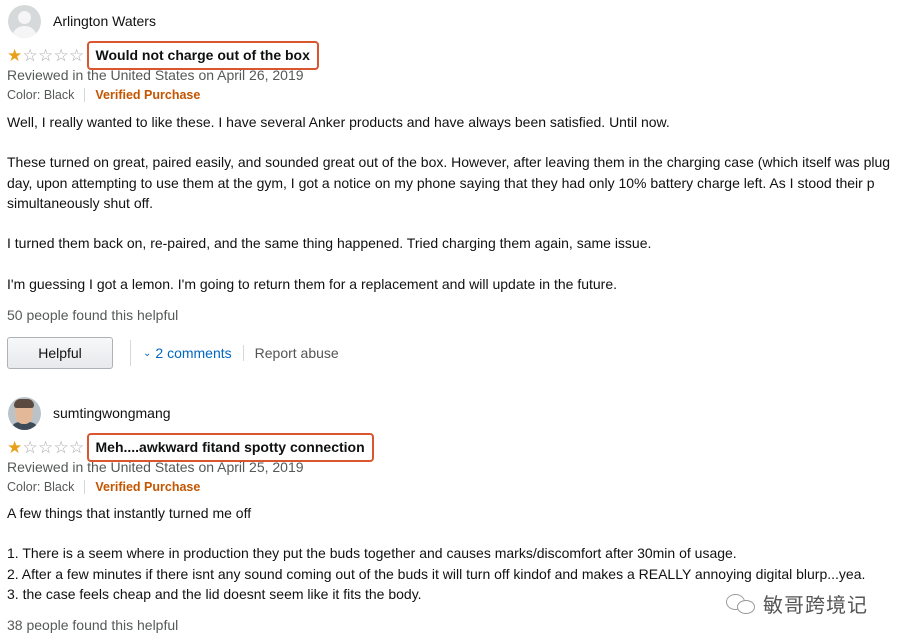 This screenshot has width=900, height=643. I want to click on watermark-text: 敏哥跨境记, so click(815, 604).